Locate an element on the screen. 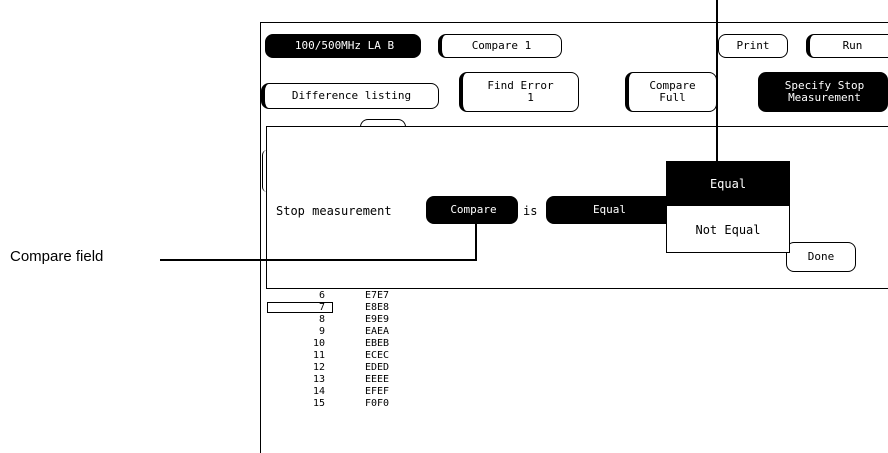  popup-pointer-line is located at coordinates (717, 80).